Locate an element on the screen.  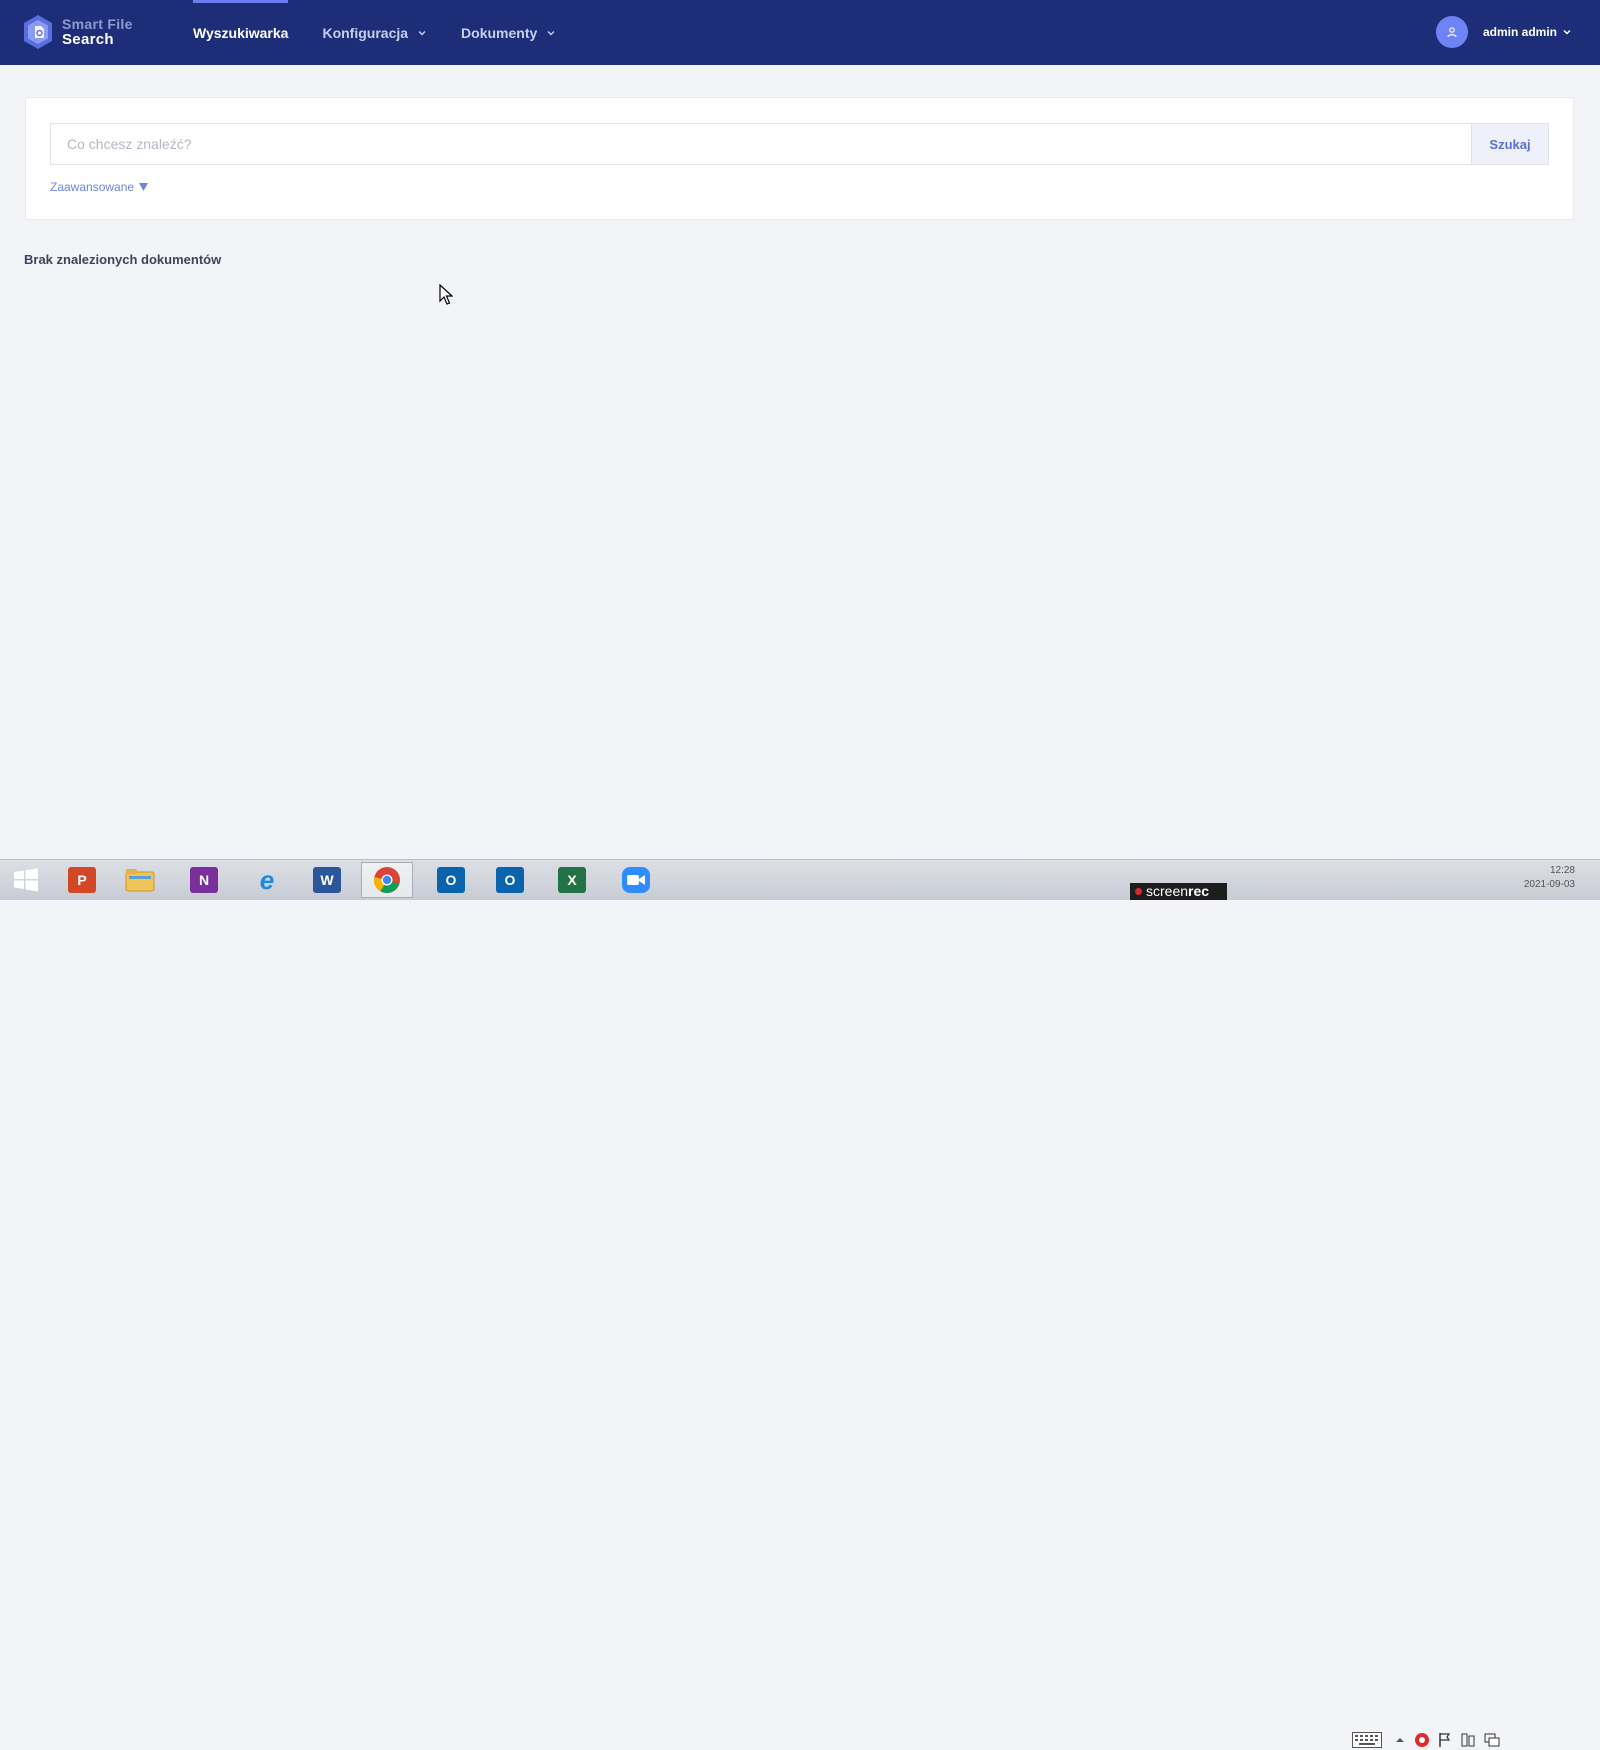
windows-logo-icon is located at coordinates (26, 880).